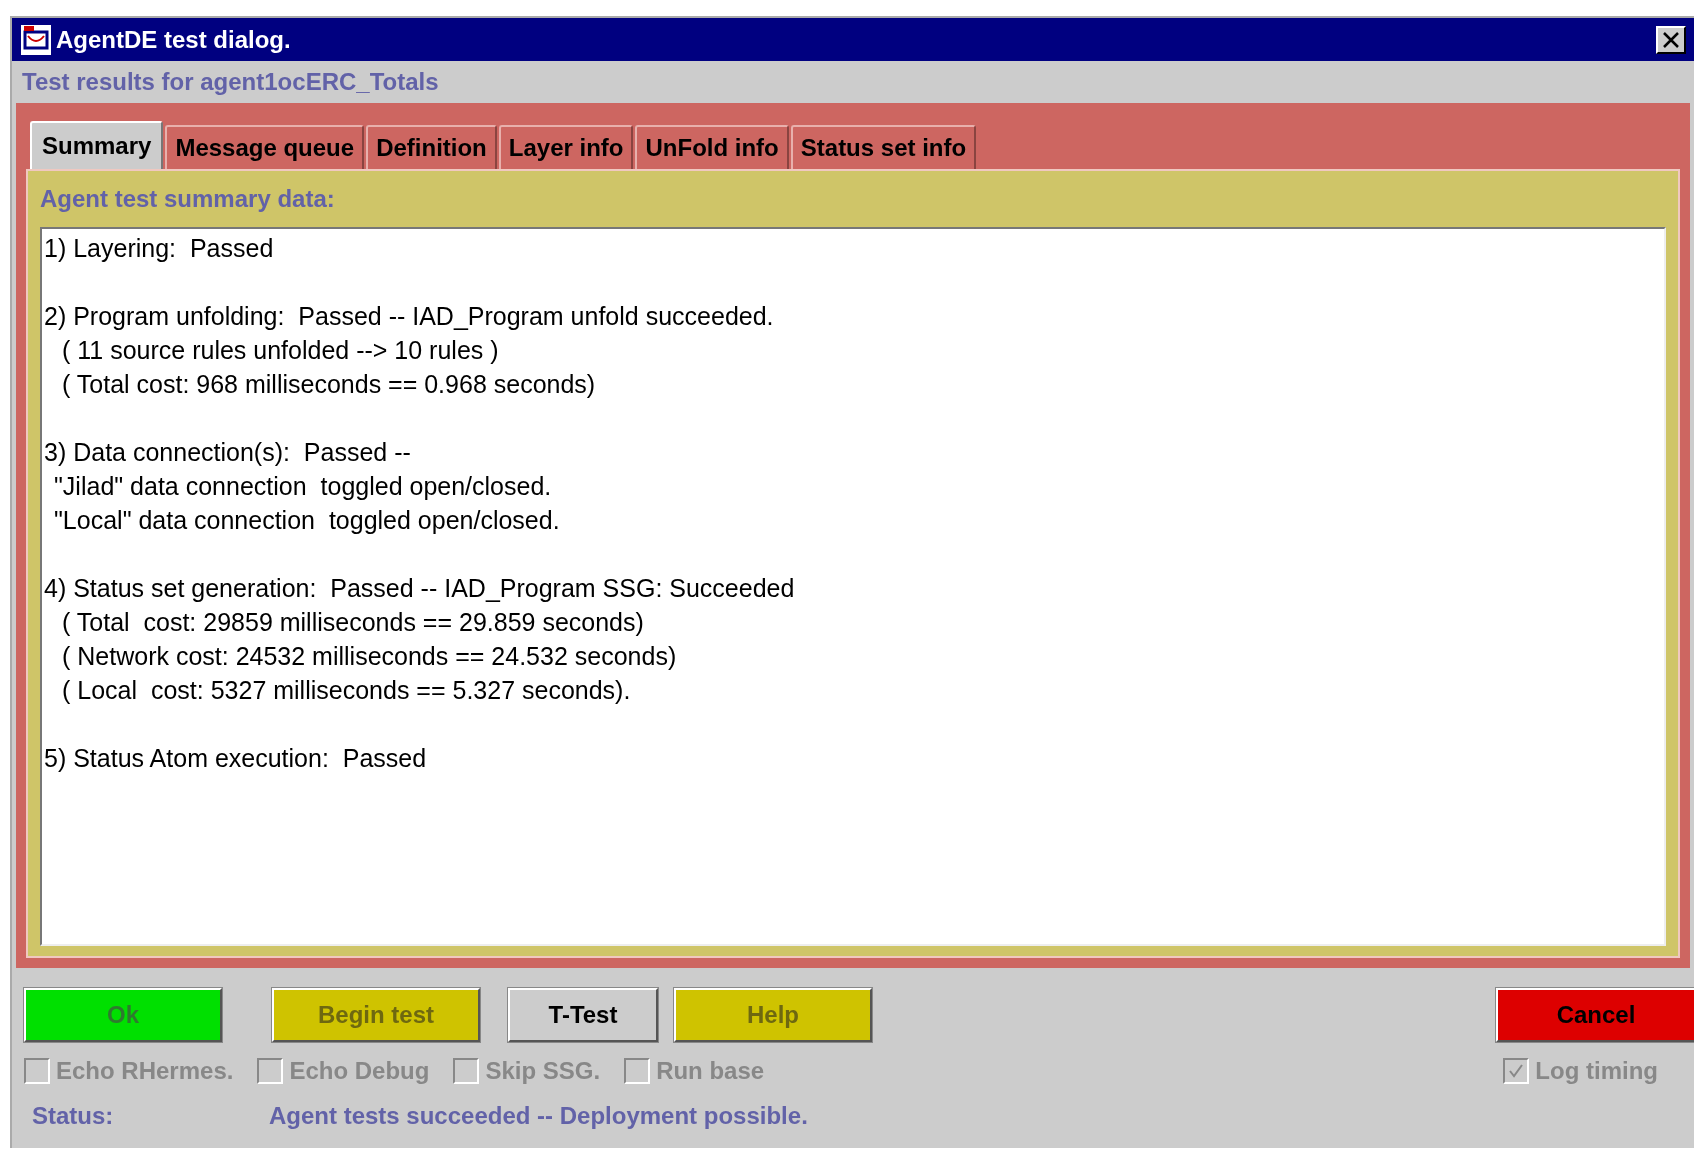 The image size is (1694, 1151). What do you see at coordinates (329, 384) in the screenshot?
I see `summary-line: ( Total cost: 968 milliseconds == 0.968 seconds)` at bounding box center [329, 384].